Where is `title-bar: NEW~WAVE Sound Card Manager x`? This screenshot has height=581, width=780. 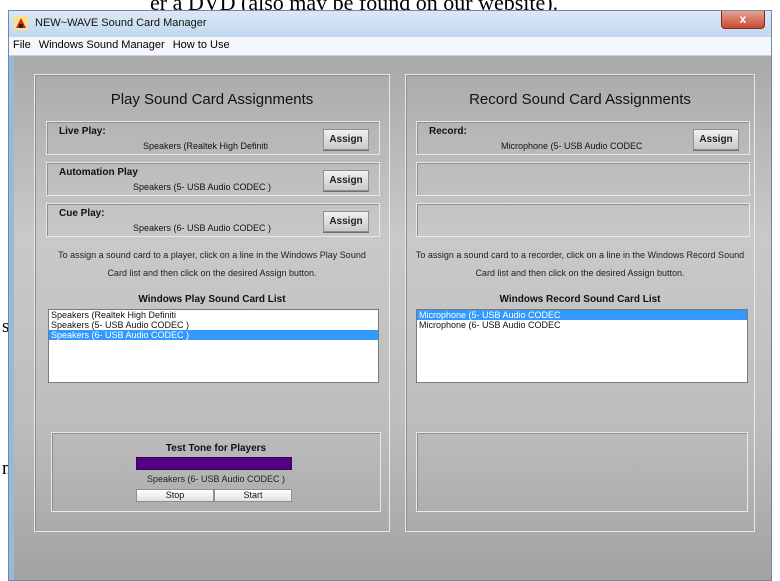
title-bar: NEW~WAVE Sound Card Manager x is located at coordinates (390, 24).